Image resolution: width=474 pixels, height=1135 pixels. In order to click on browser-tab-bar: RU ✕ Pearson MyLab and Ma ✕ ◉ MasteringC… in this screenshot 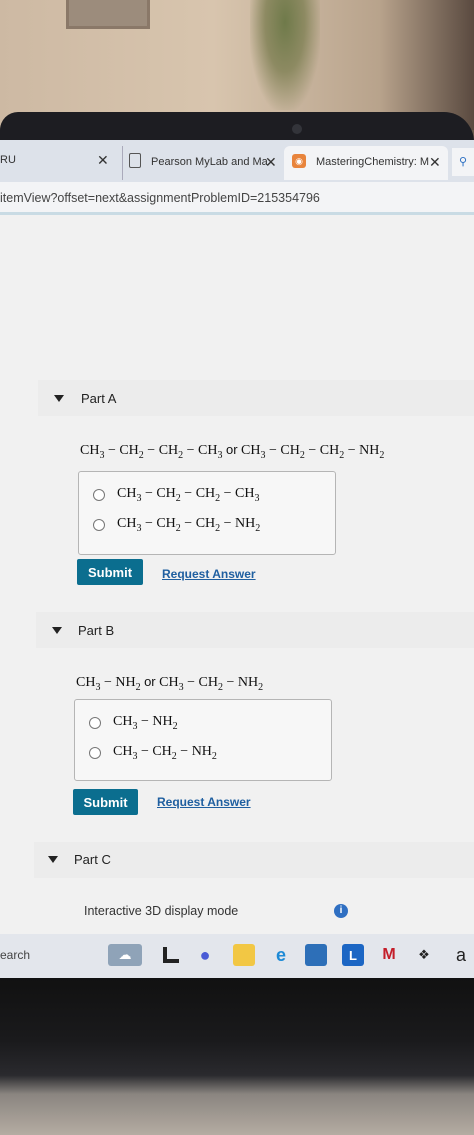, I will do `click(237, 161)`.